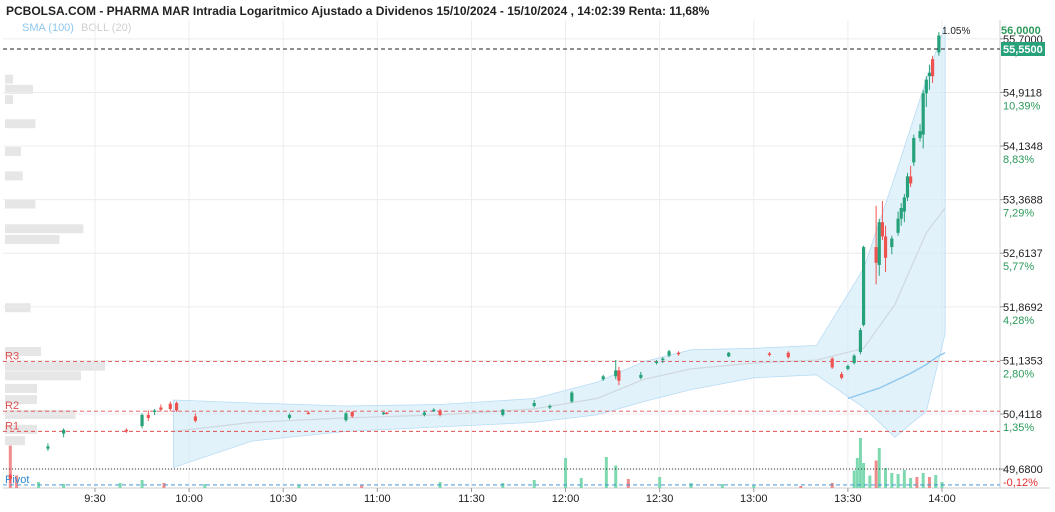  What do you see at coordinates (1018, 374) in the screenshot?
I see `y-tick-pct: 2,80%` at bounding box center [1018, 374].